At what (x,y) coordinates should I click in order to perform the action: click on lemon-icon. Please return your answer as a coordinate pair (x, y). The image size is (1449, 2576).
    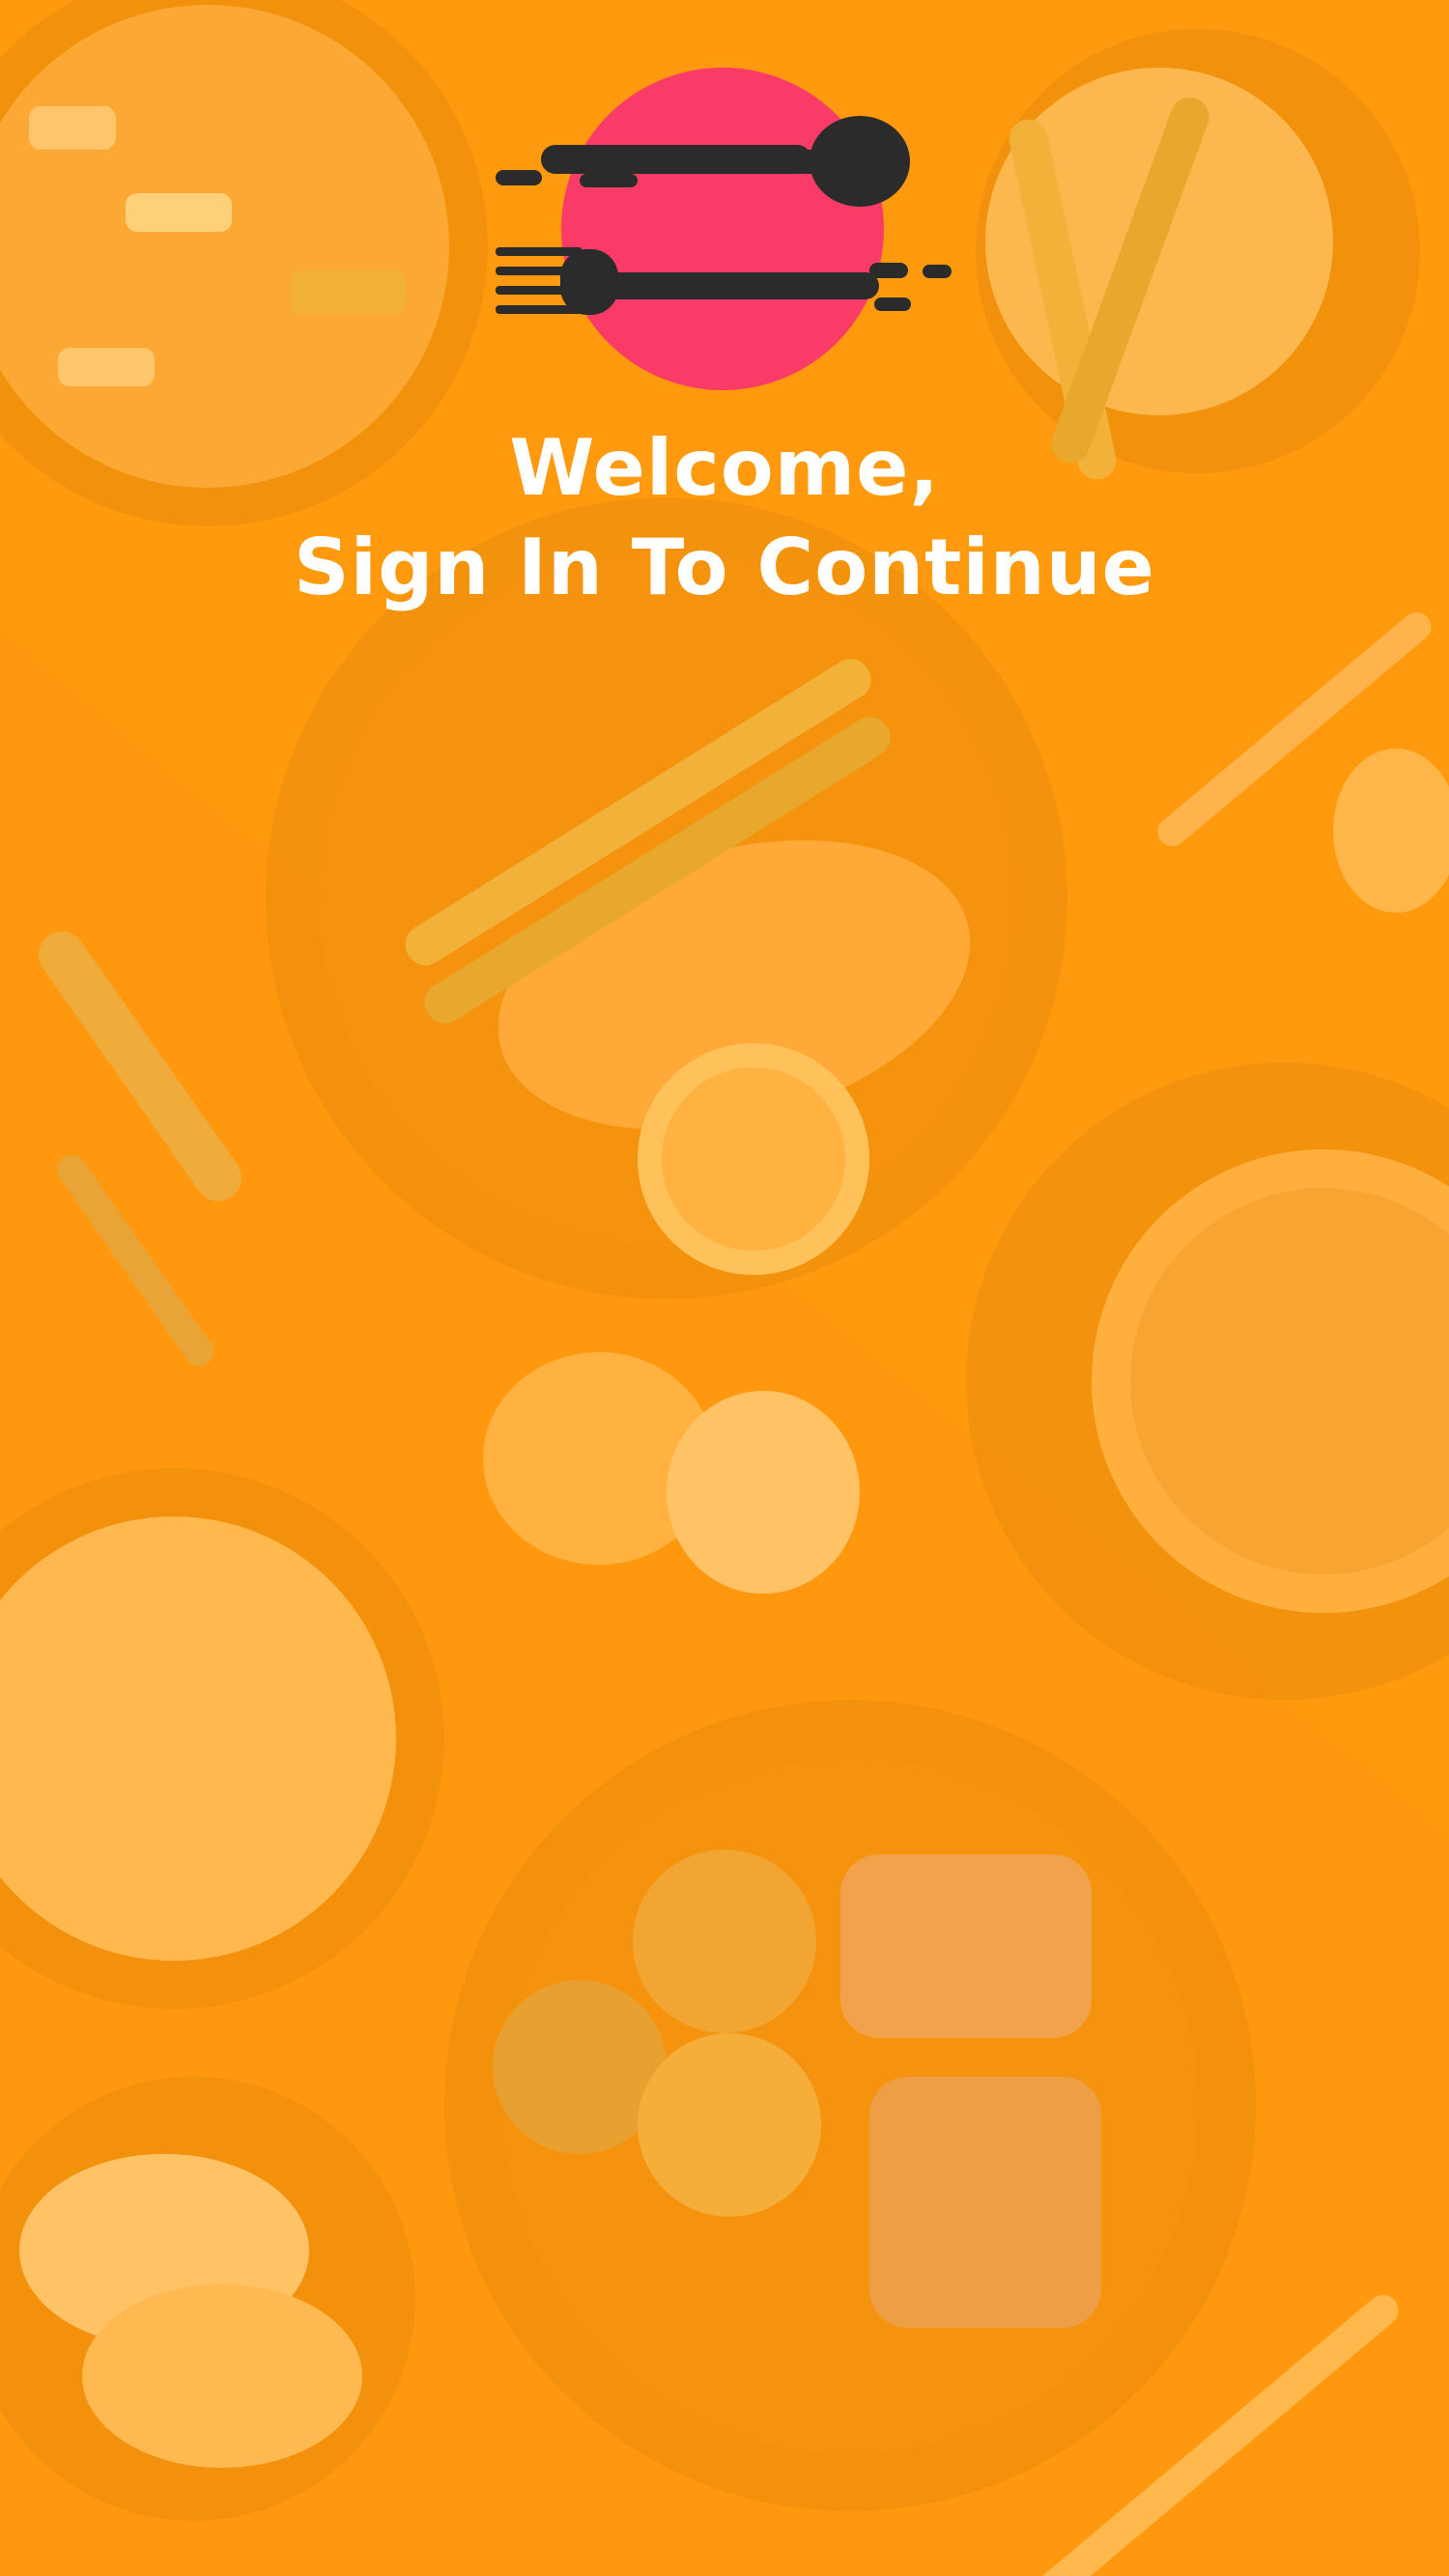
    Looking at the image, I should click on (753, 1159).